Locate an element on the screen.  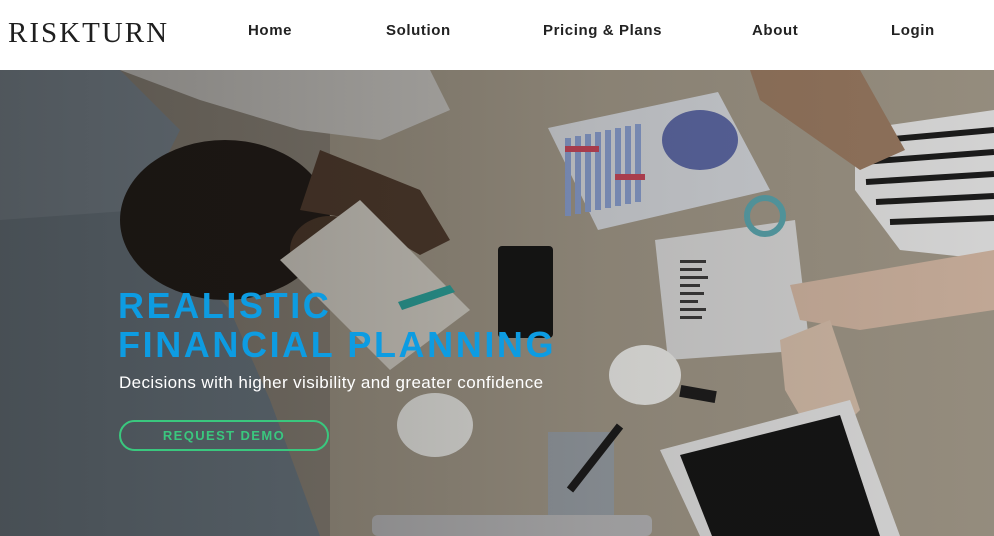
brand-logo: RISKTURN is located at coordinates (88, 33).